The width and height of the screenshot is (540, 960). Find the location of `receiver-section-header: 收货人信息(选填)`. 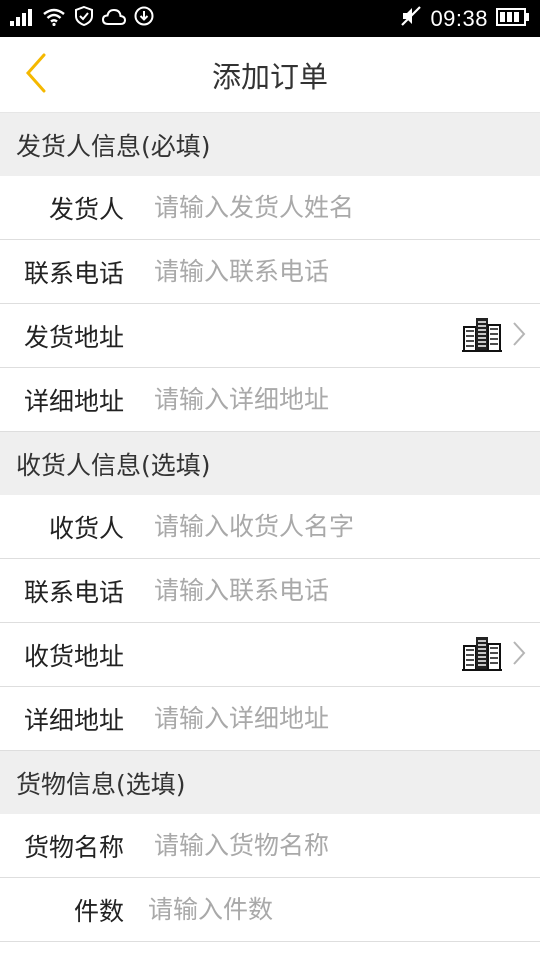

receiver-section-header: 收货人信息(选填) is located at coordinates (270, 463).